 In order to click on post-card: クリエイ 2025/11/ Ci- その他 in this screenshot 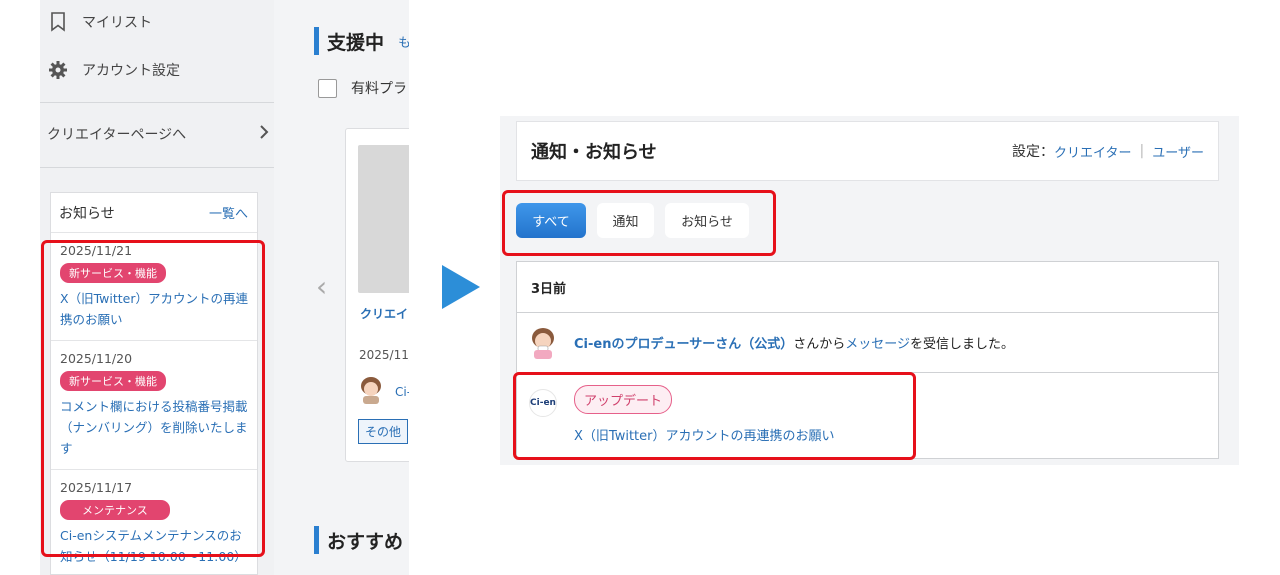, I will do `click(377, 295)`.